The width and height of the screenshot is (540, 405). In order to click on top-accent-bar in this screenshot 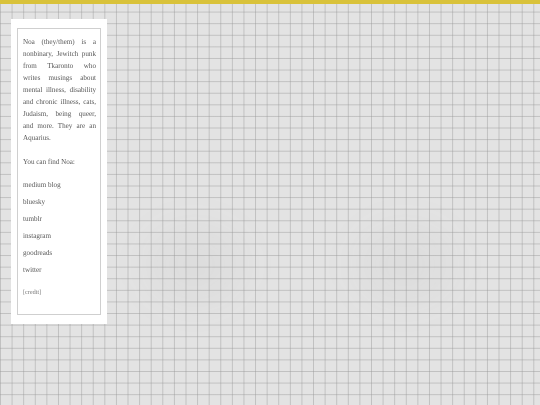, I will do `click(270, 2)`.